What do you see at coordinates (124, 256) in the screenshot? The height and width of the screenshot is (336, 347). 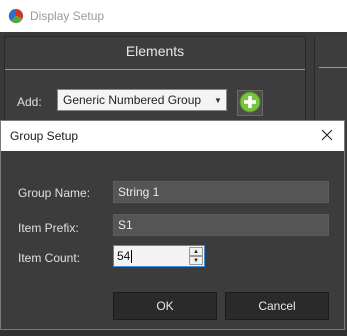 I see `item-count-value: 54` at bounding box center [124, 256].